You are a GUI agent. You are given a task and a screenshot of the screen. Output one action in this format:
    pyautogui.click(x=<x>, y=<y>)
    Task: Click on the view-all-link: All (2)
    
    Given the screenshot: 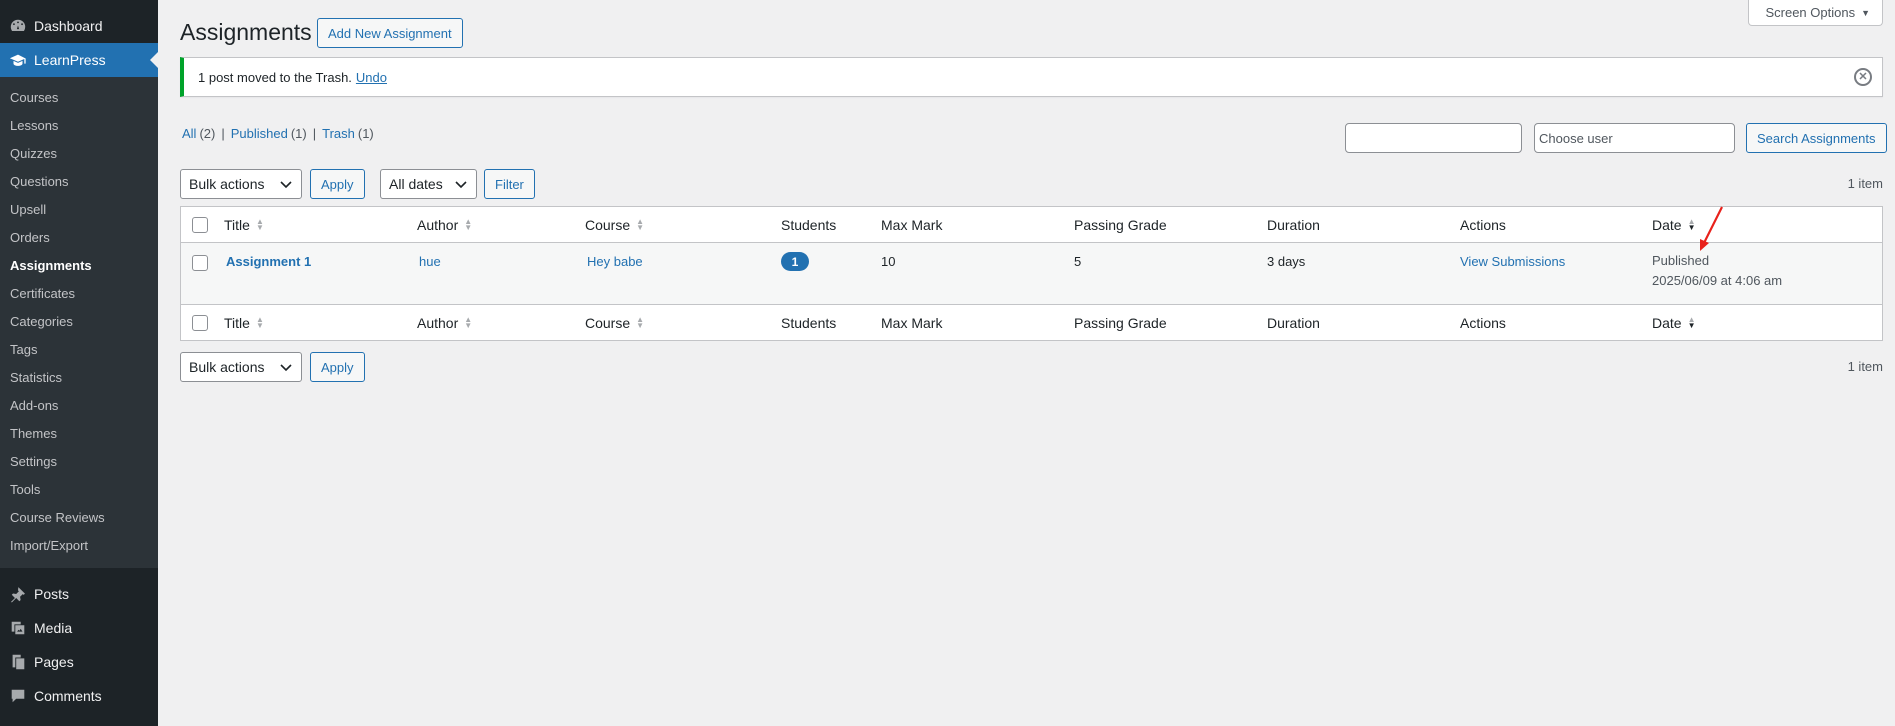 What is the action you would take?
    pyautogui.click(x=198, y=133)
    